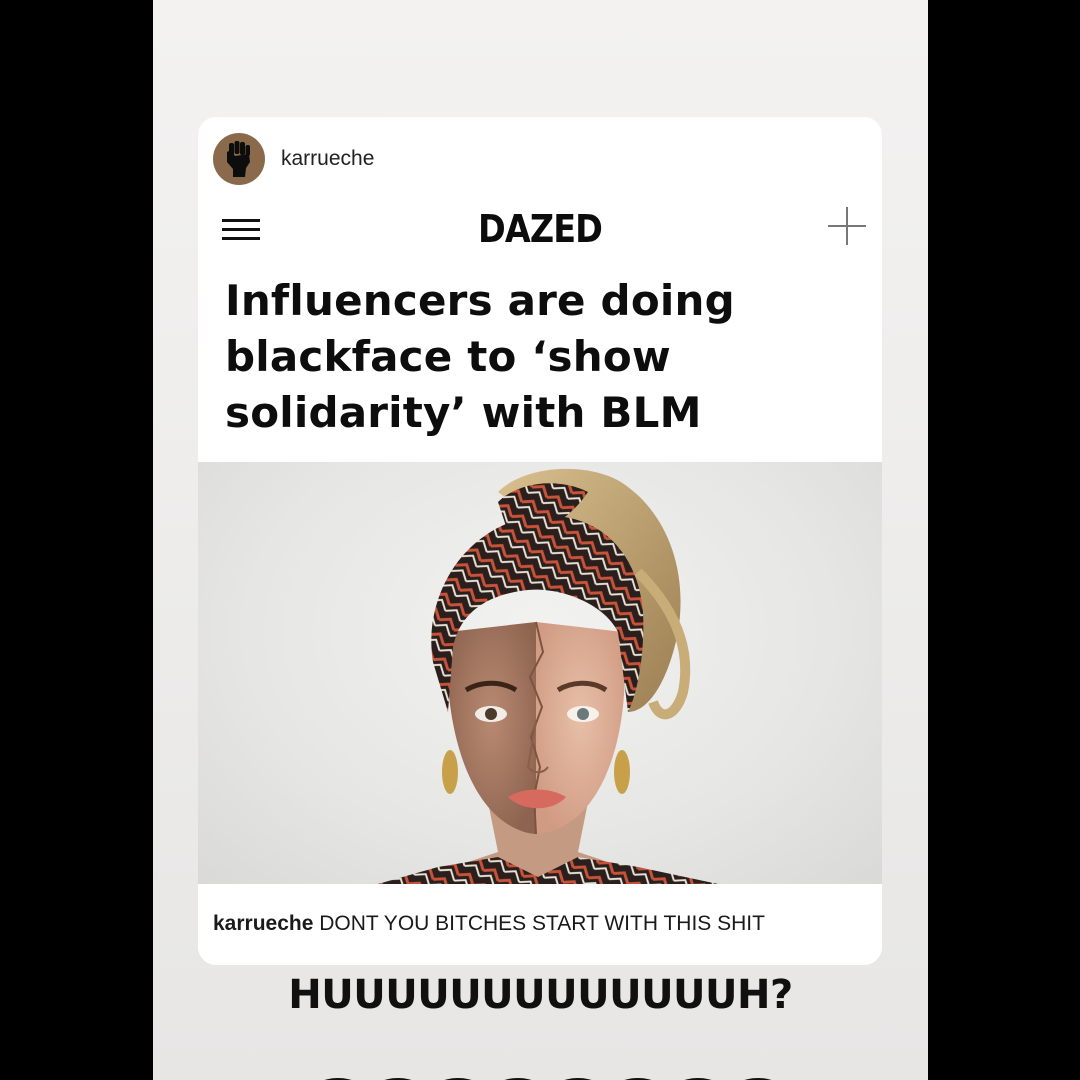 The image size is (1080, 1080). Describe the element at coordinates (327, 159) in the screenshot. I see `post-username: karrueche` at that location.